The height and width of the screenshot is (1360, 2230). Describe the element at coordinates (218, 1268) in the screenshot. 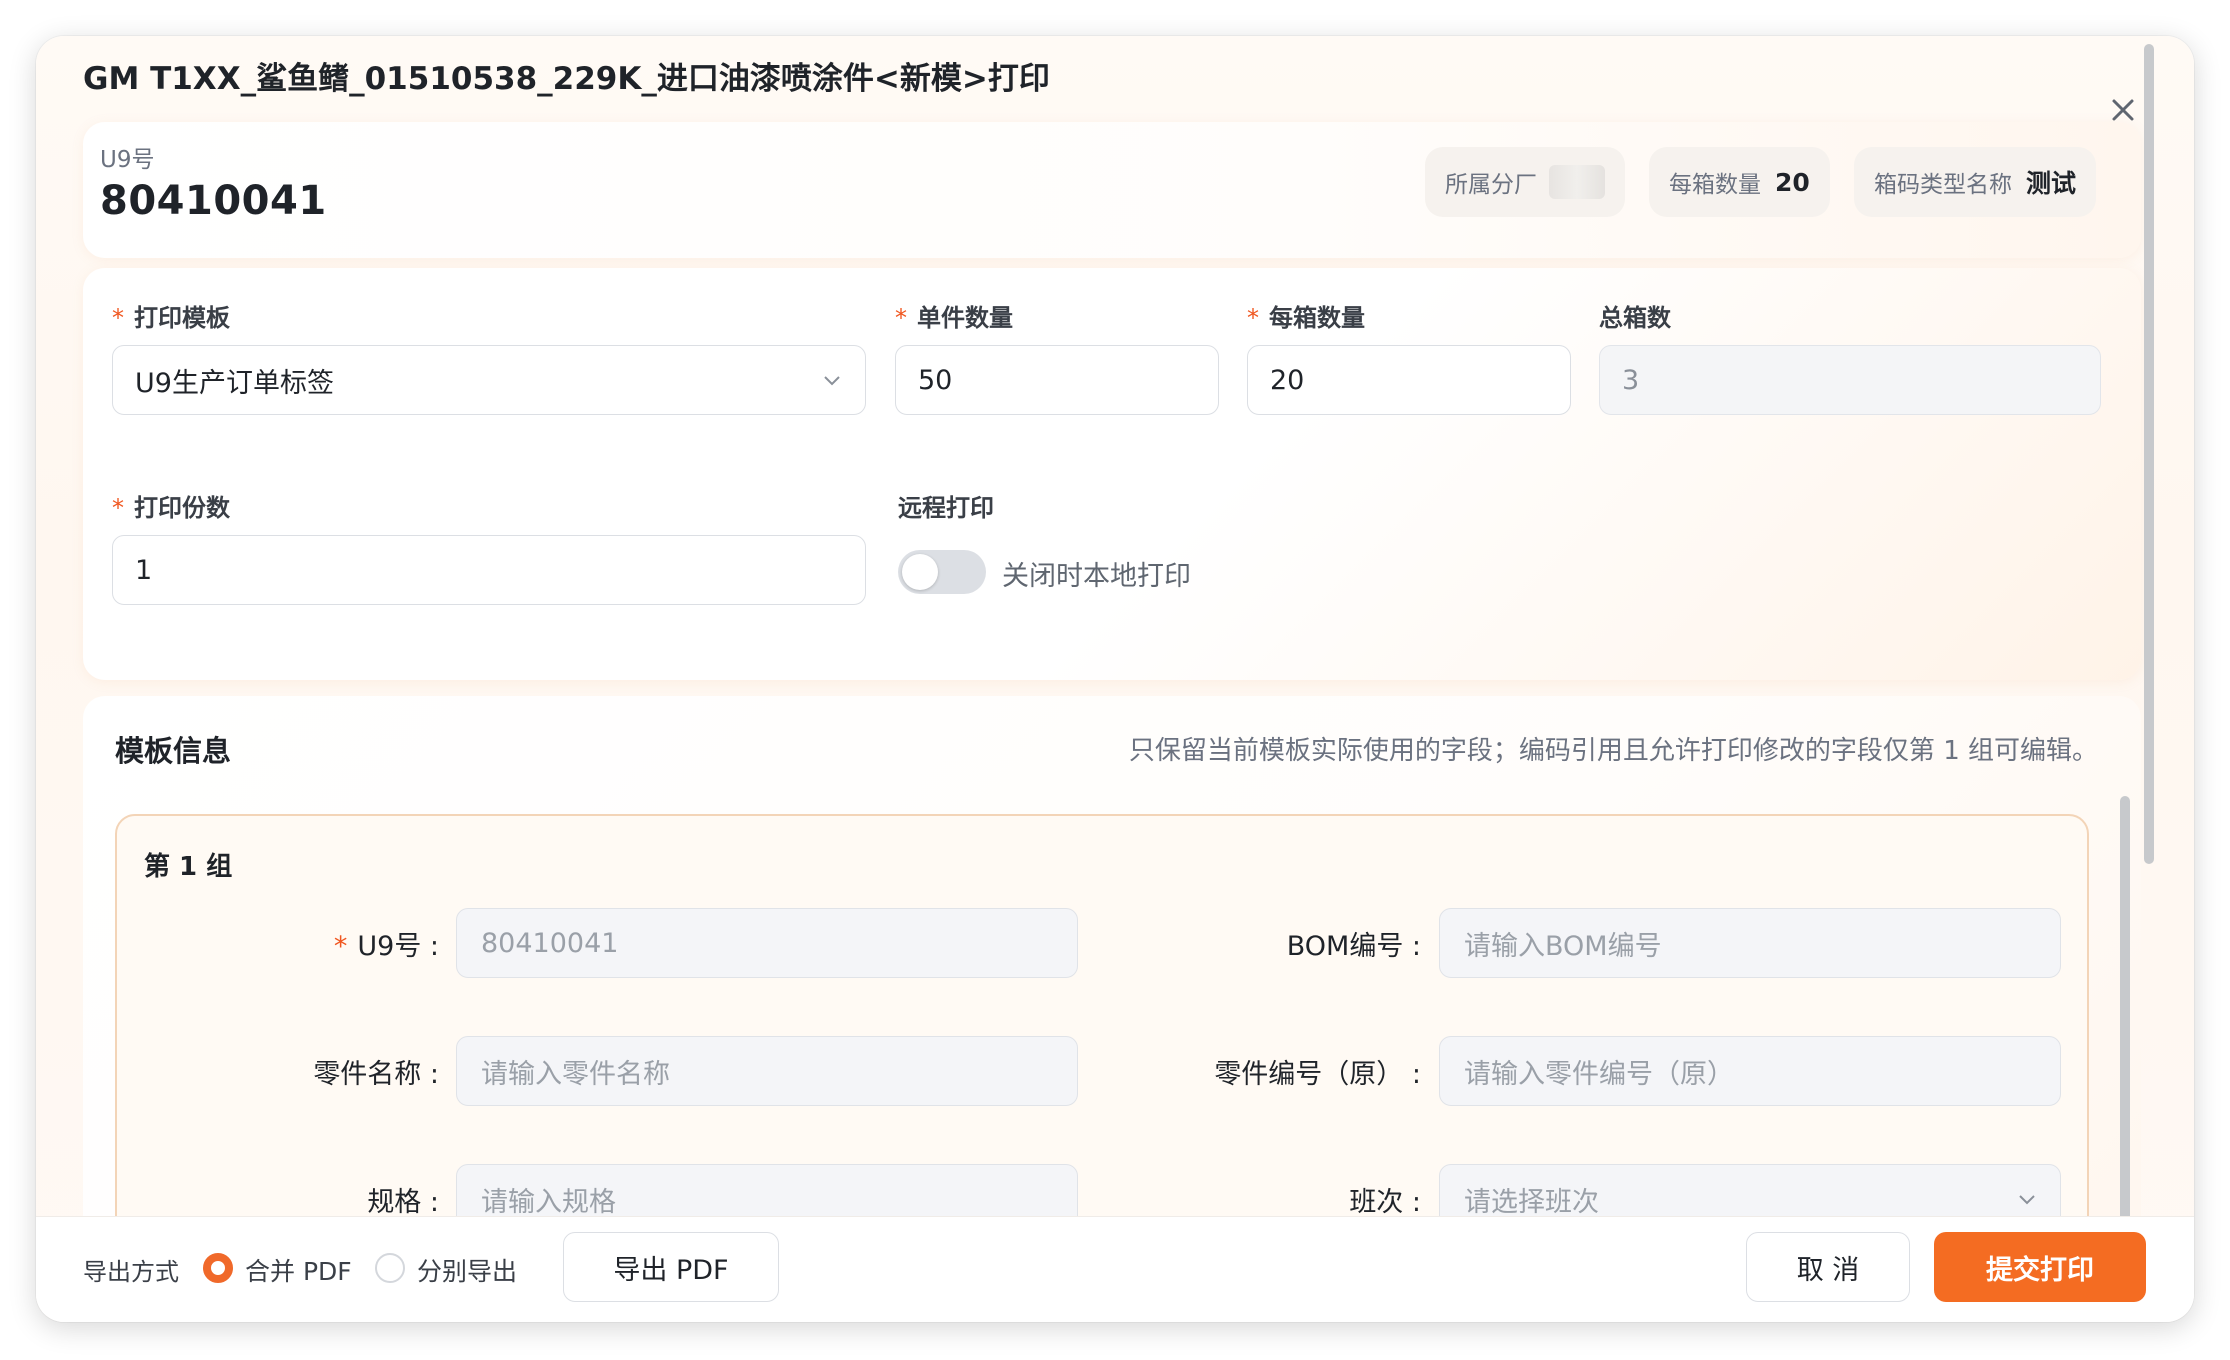

I see `radio-merge-pdf` at that location.